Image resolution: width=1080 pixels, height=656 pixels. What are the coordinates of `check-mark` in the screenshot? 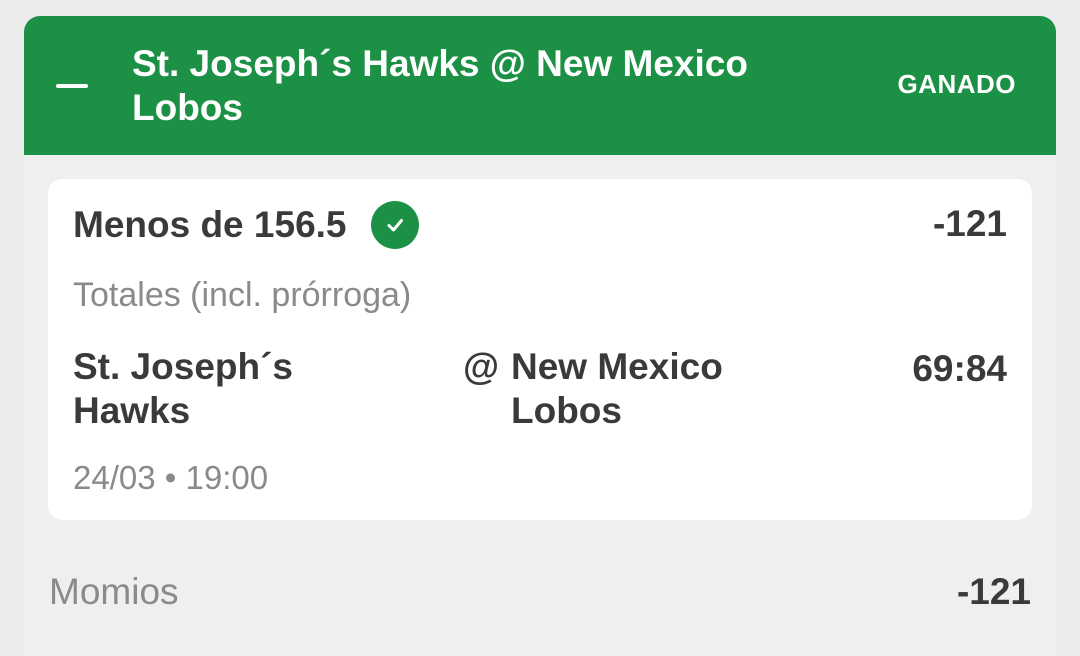 It's located at (395, 225).